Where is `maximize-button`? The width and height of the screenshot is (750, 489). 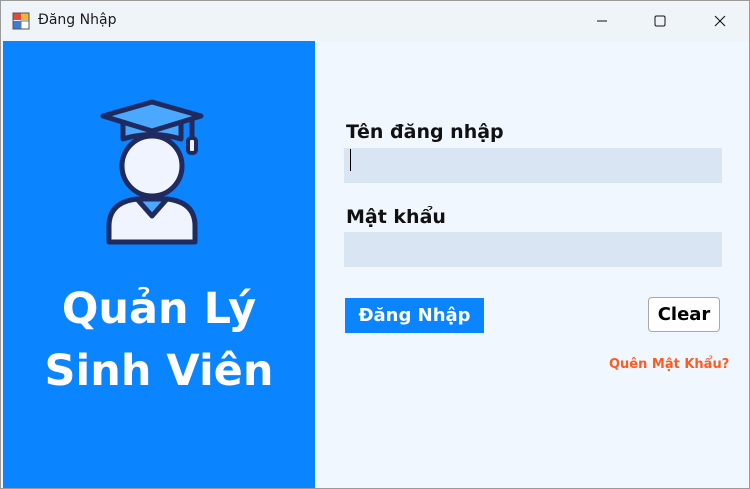 maximize-button is located at coordinates (660, 20).